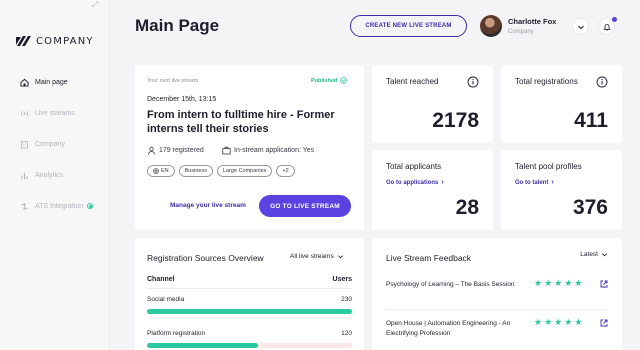  I want to click on building-icon, so click(24, 144).